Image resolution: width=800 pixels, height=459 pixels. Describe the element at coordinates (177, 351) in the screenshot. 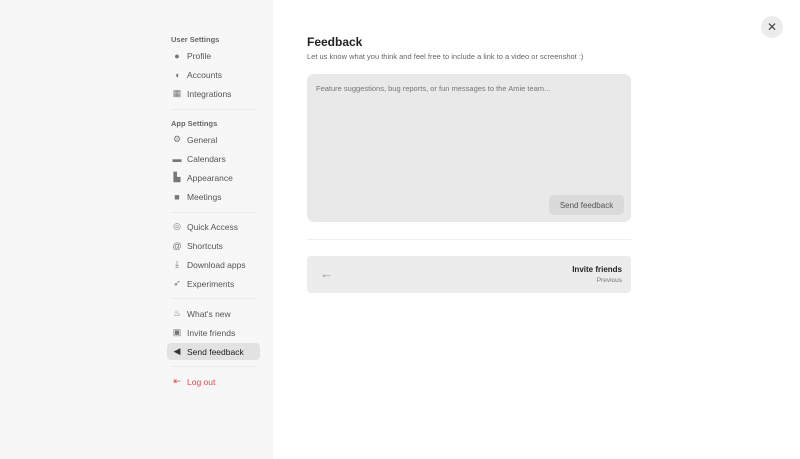

I see `megaphone-icon: ◀` at that location.